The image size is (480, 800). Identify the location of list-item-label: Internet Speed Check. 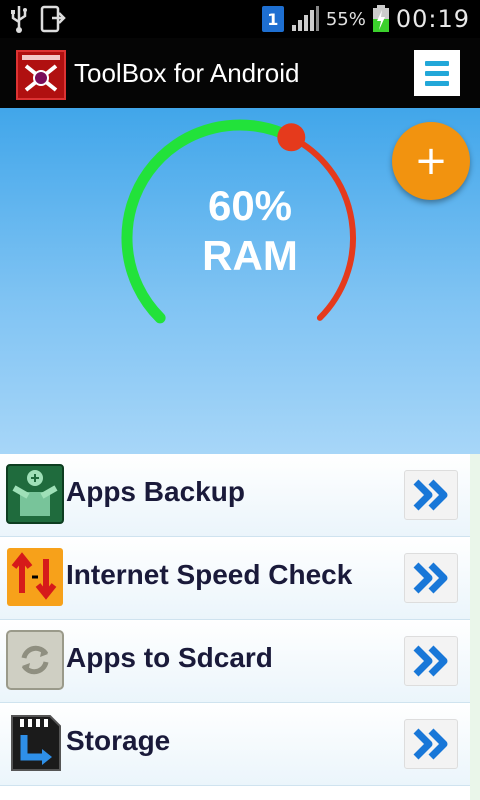
(209, 574).